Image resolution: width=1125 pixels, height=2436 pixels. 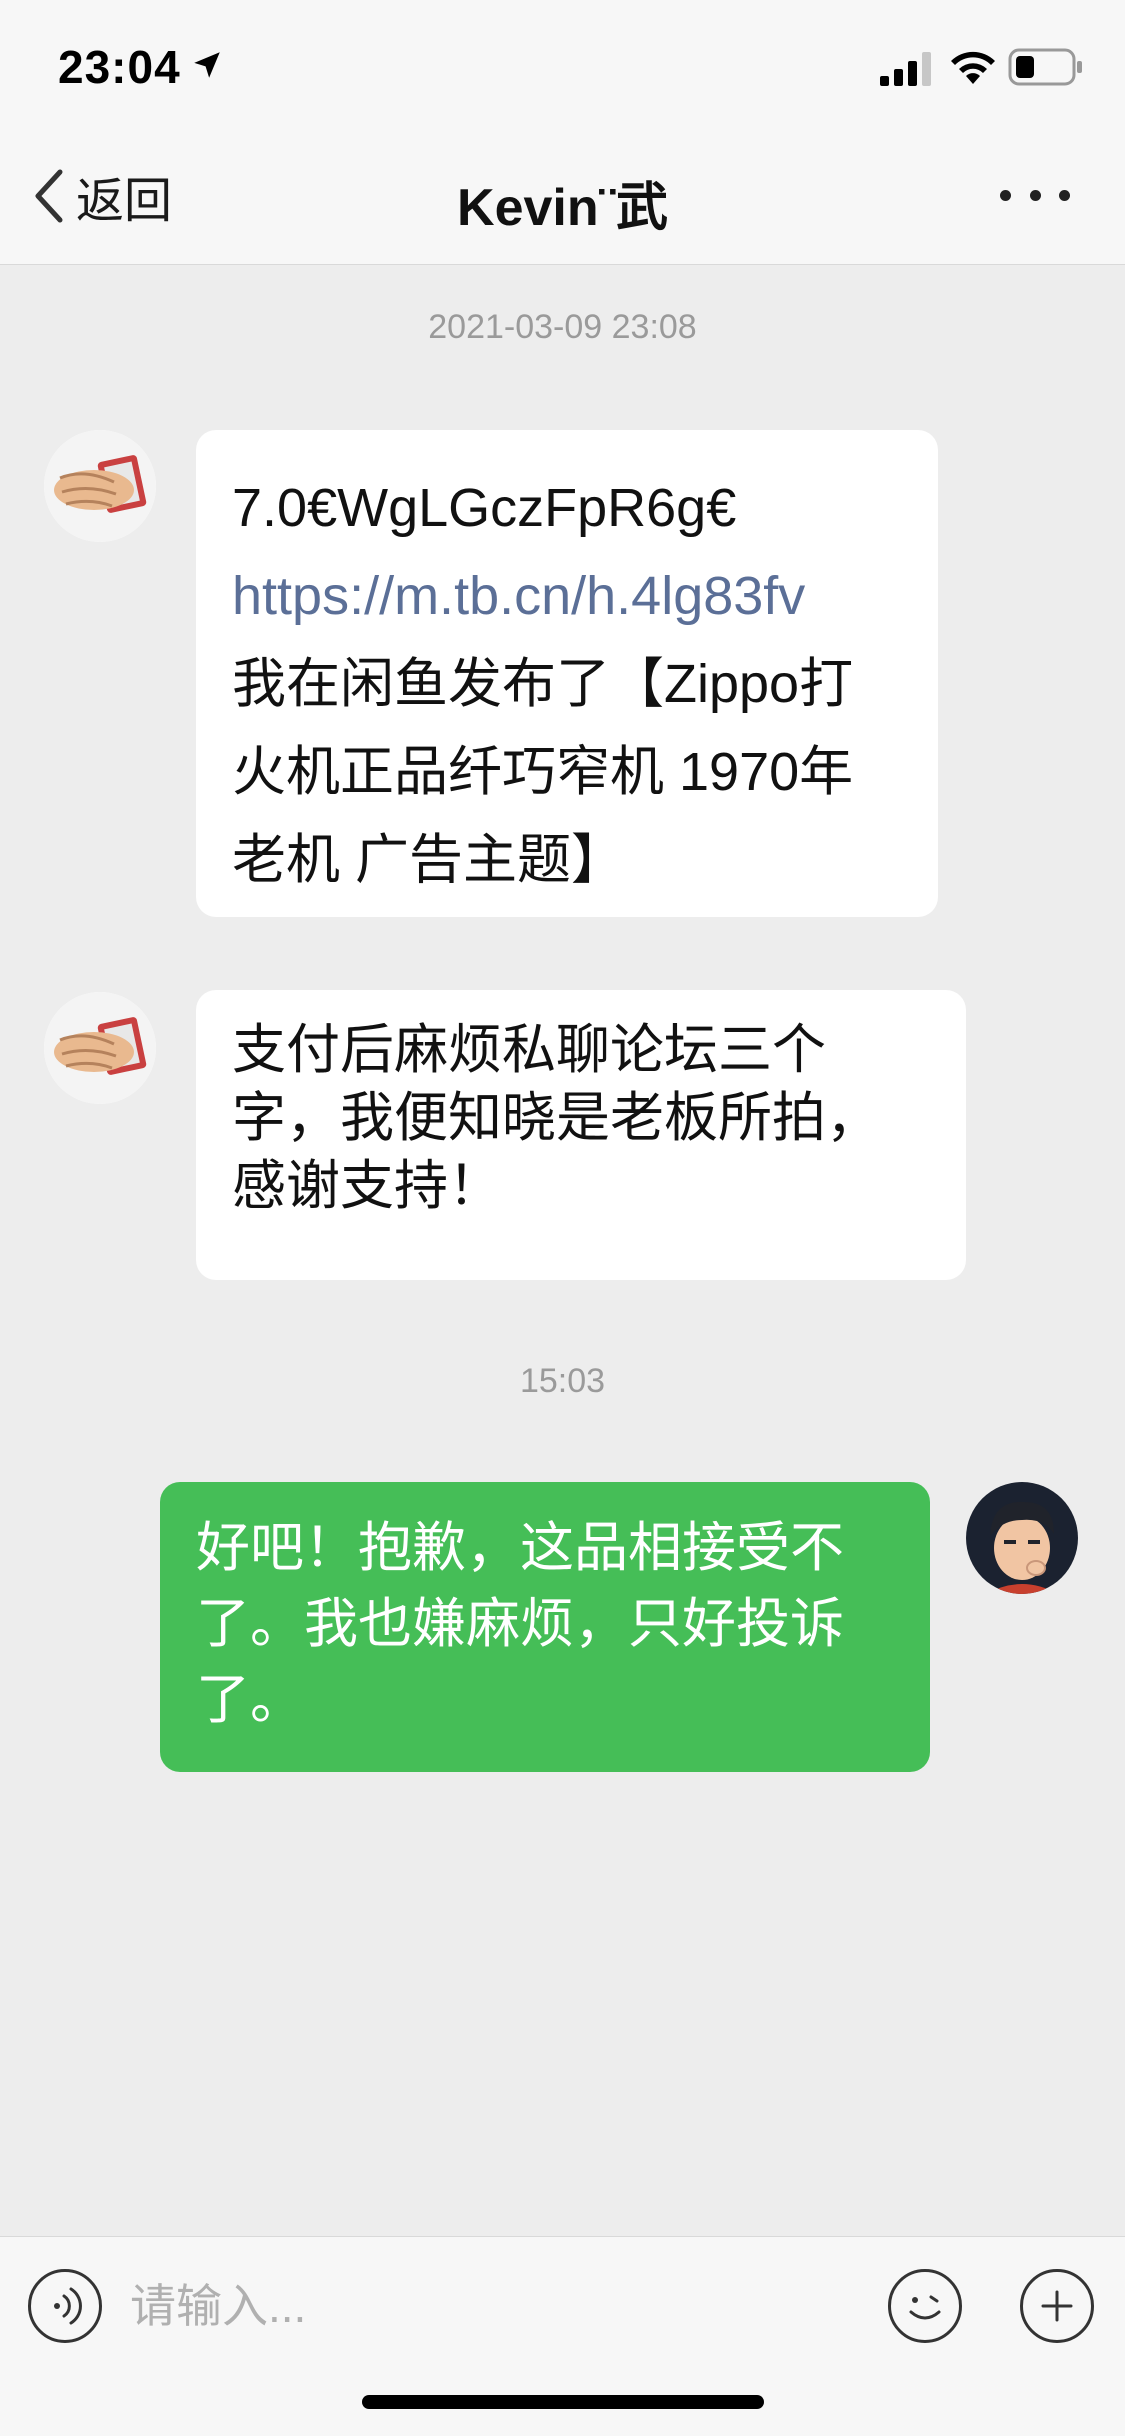 I want to click on battery-icon, so click(x=1045, y=67).